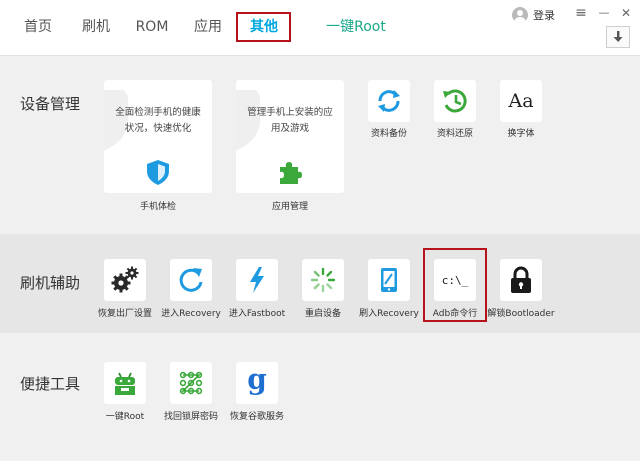 The height and width of the screenshot is (461, 640). I want to click on tab-one-key-root: 一键Root, so click(356, 27).